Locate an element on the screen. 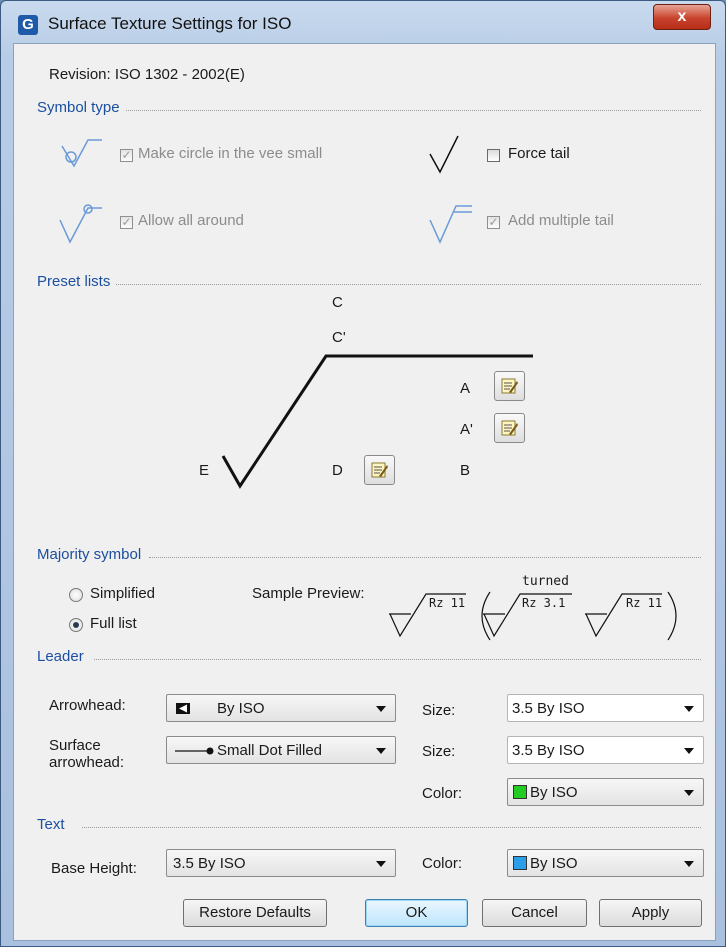 The image size is (726, 947). preview-turned-label: turned is located at coordinates (545, 581).